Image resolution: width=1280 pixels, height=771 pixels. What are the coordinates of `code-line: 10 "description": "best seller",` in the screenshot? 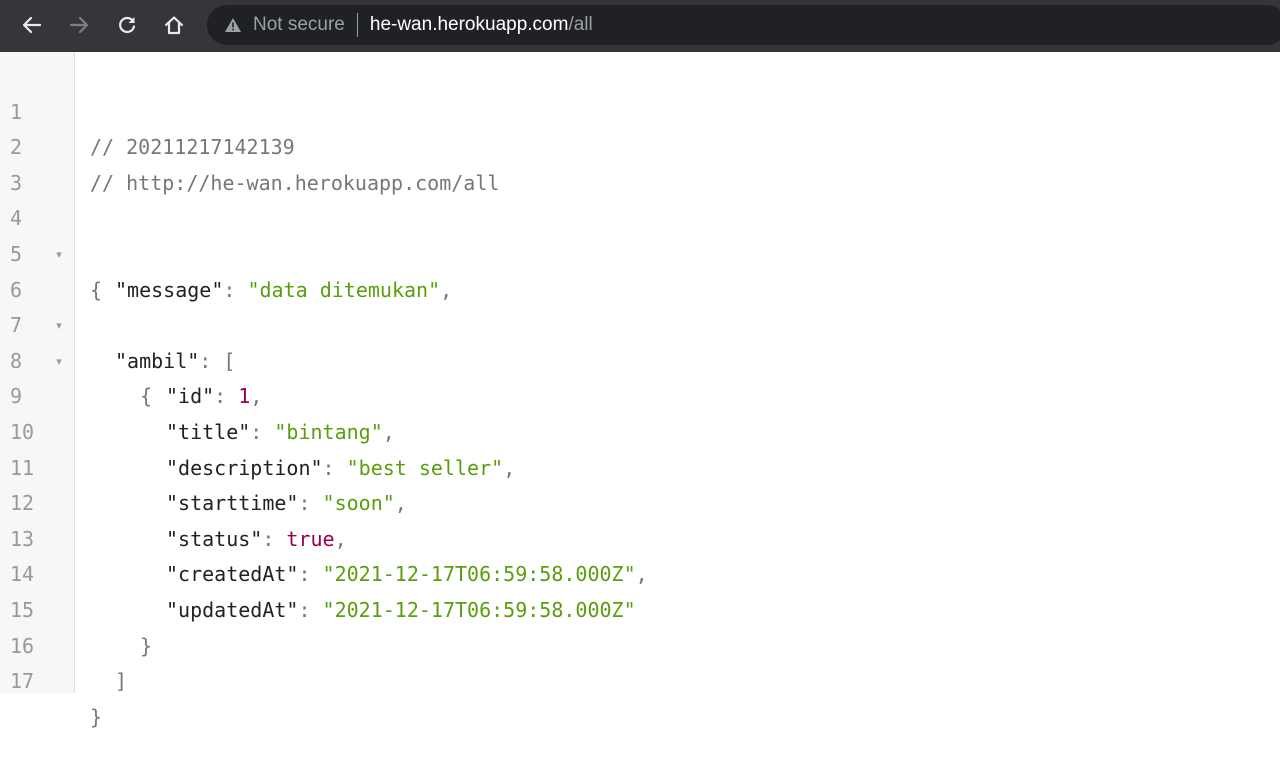 It's located at (640, 429).